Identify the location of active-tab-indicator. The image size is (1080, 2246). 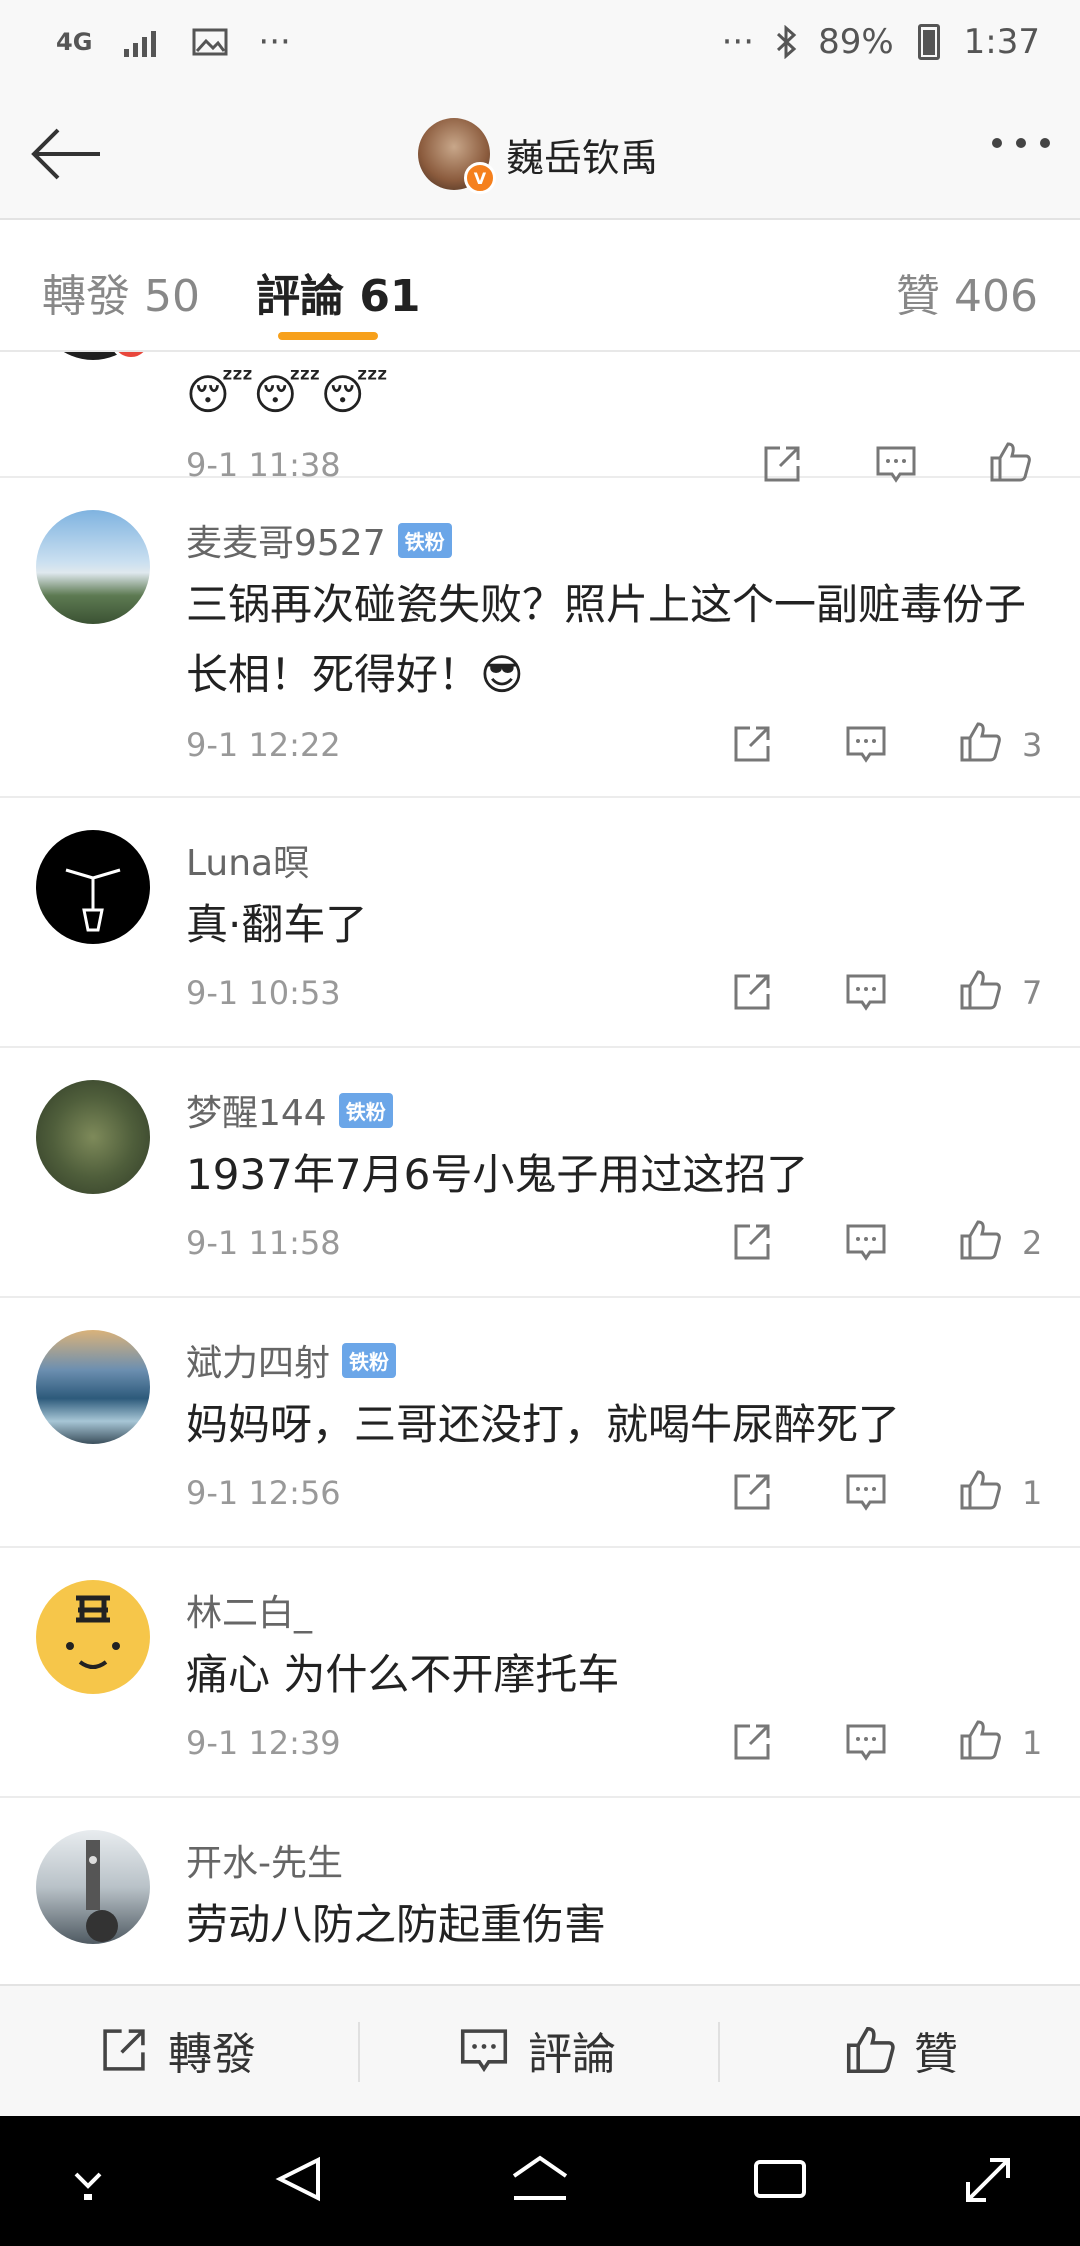
(328, 336).